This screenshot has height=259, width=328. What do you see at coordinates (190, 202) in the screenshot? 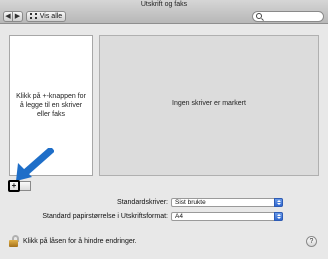
I see `default-printer-value: Sist brukte` at bounding box center [190, 202].